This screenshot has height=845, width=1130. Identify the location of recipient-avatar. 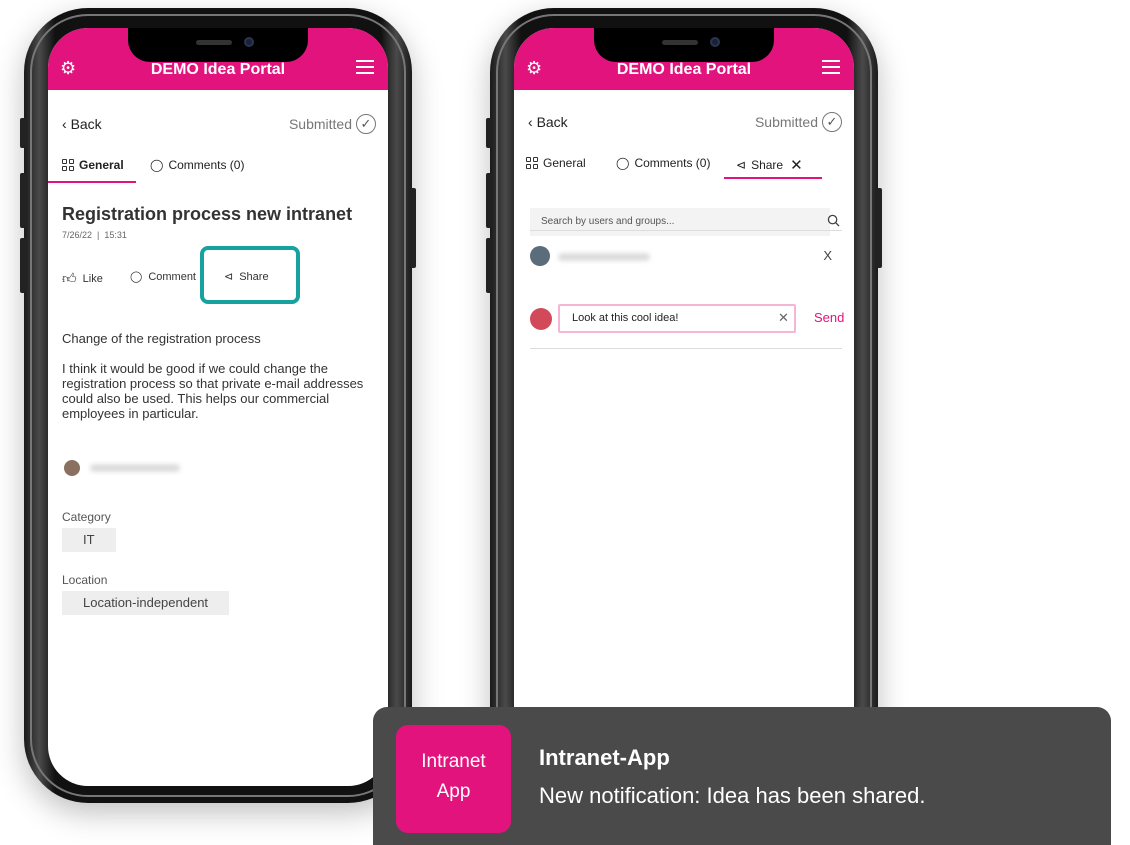
(540, 256).